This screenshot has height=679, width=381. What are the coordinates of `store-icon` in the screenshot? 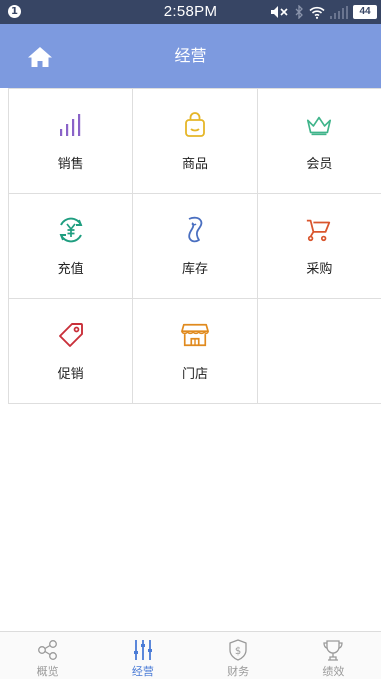 It's located at (195, 335).